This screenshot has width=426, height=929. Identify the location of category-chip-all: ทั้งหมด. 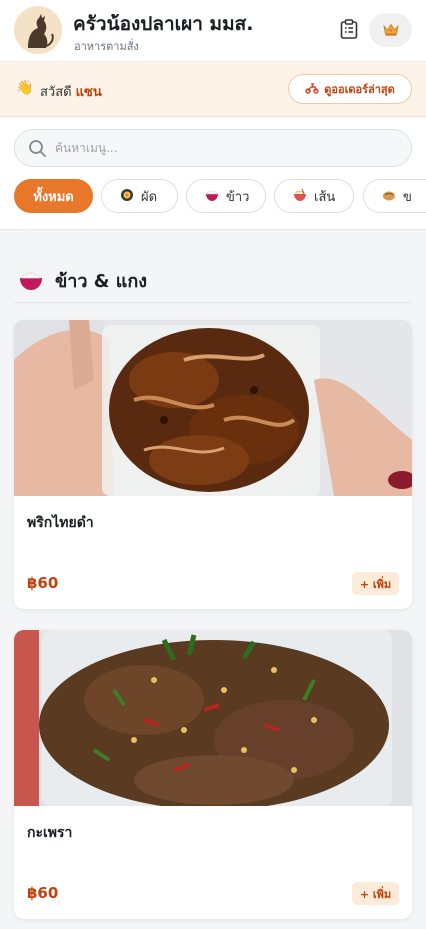
(53, 196).